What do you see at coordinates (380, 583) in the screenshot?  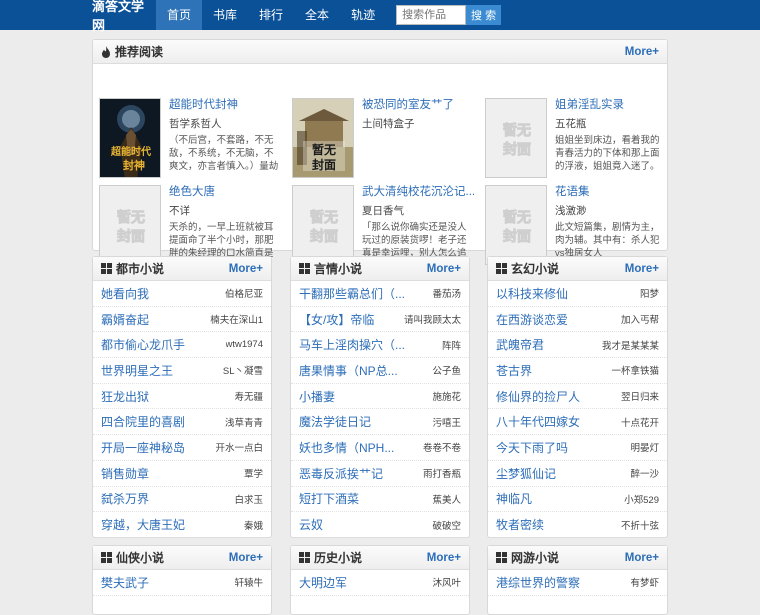 I see `list-item: 大明边军 沐风叶` at bounding box center [380, 583].